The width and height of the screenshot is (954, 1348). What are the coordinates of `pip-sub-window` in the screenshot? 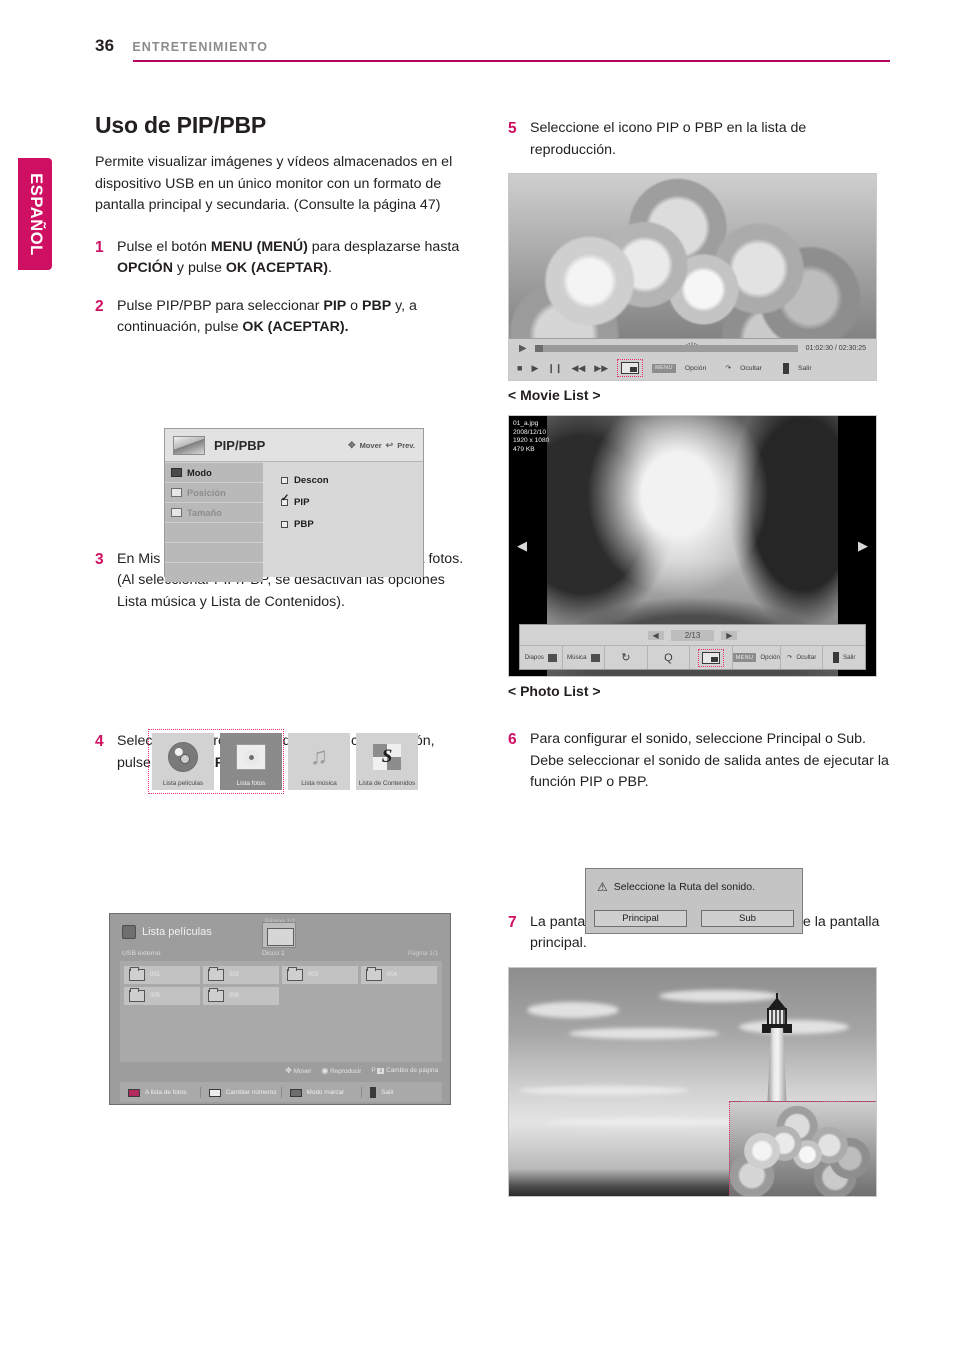 It's located at (802, 1148).